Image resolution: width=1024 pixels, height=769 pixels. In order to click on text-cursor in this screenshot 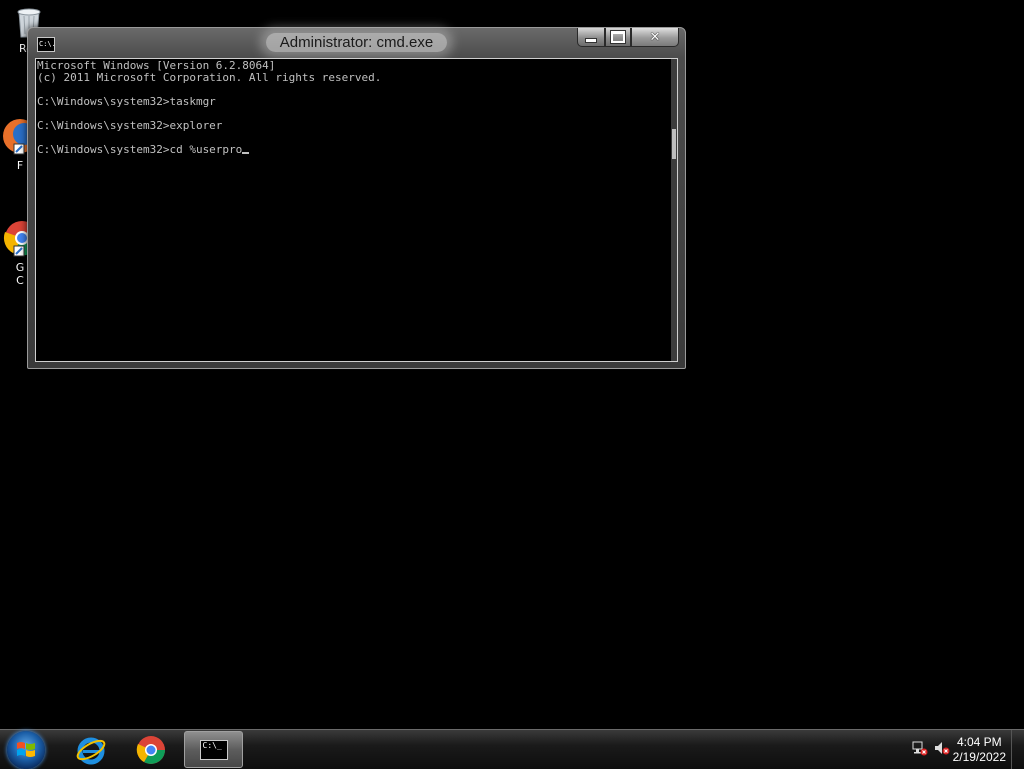, I will do `click(246, 153)`.